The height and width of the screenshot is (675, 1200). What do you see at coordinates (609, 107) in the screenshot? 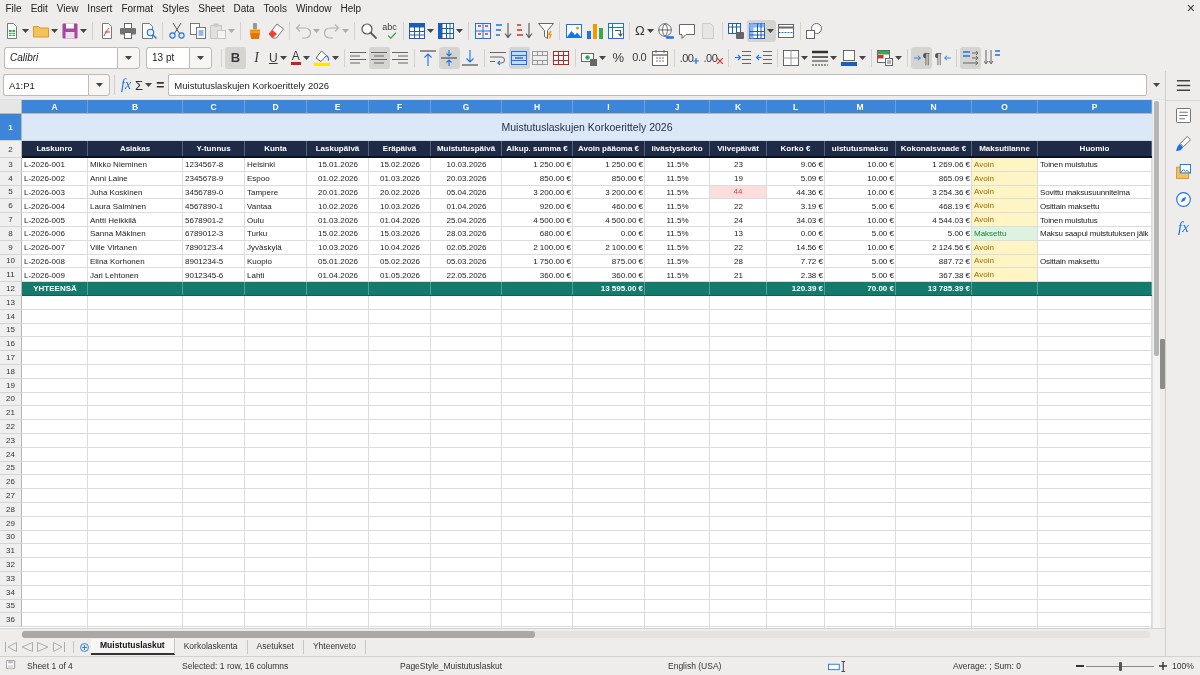
I see `column-header: I` at bounding box center [609, 107].